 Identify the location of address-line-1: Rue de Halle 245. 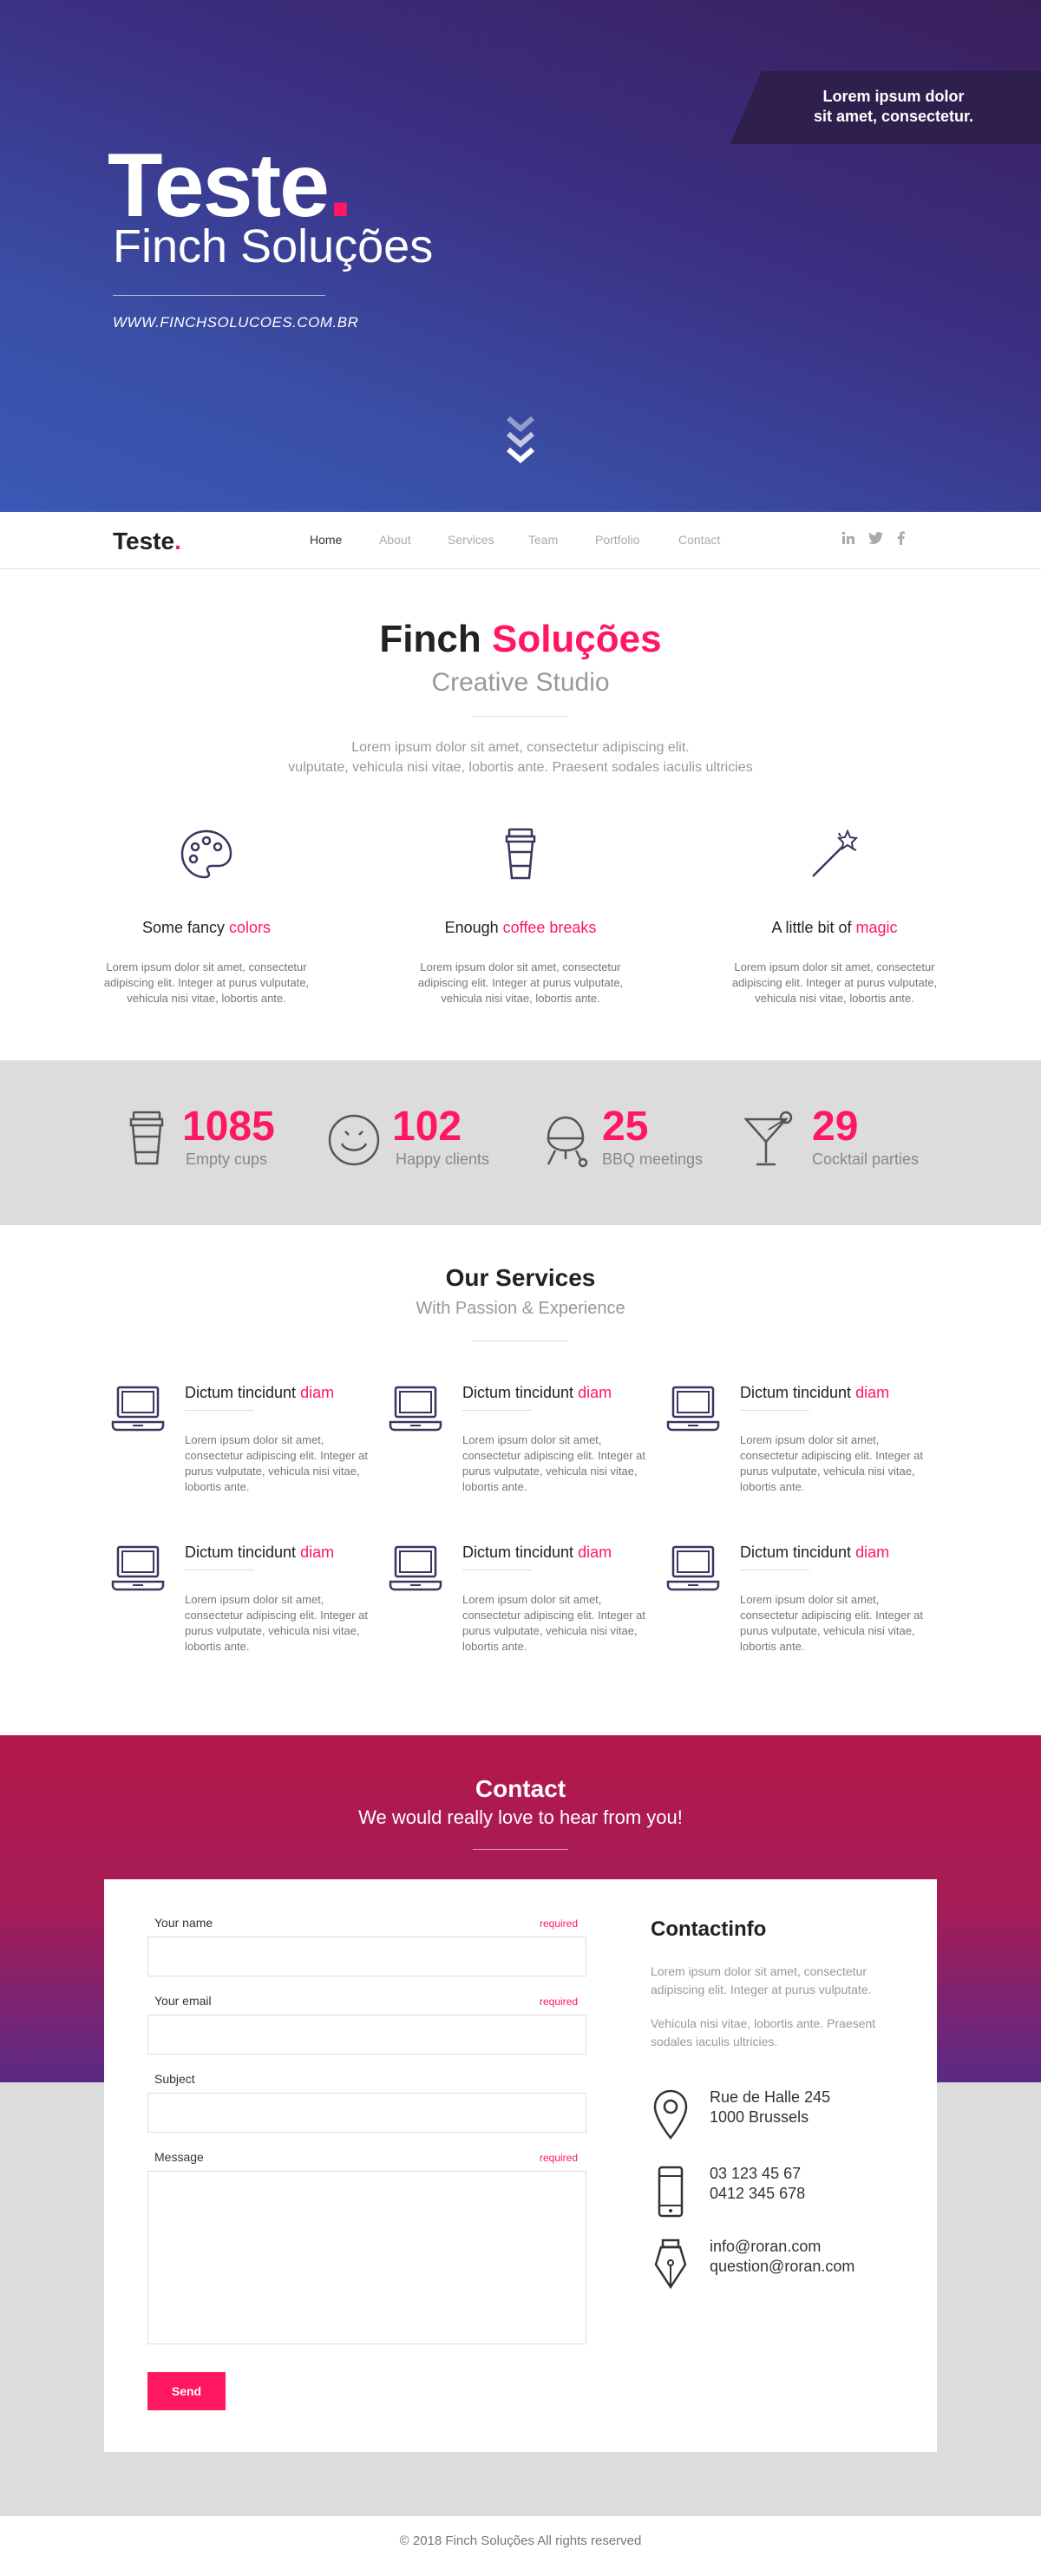
(771, 2097).